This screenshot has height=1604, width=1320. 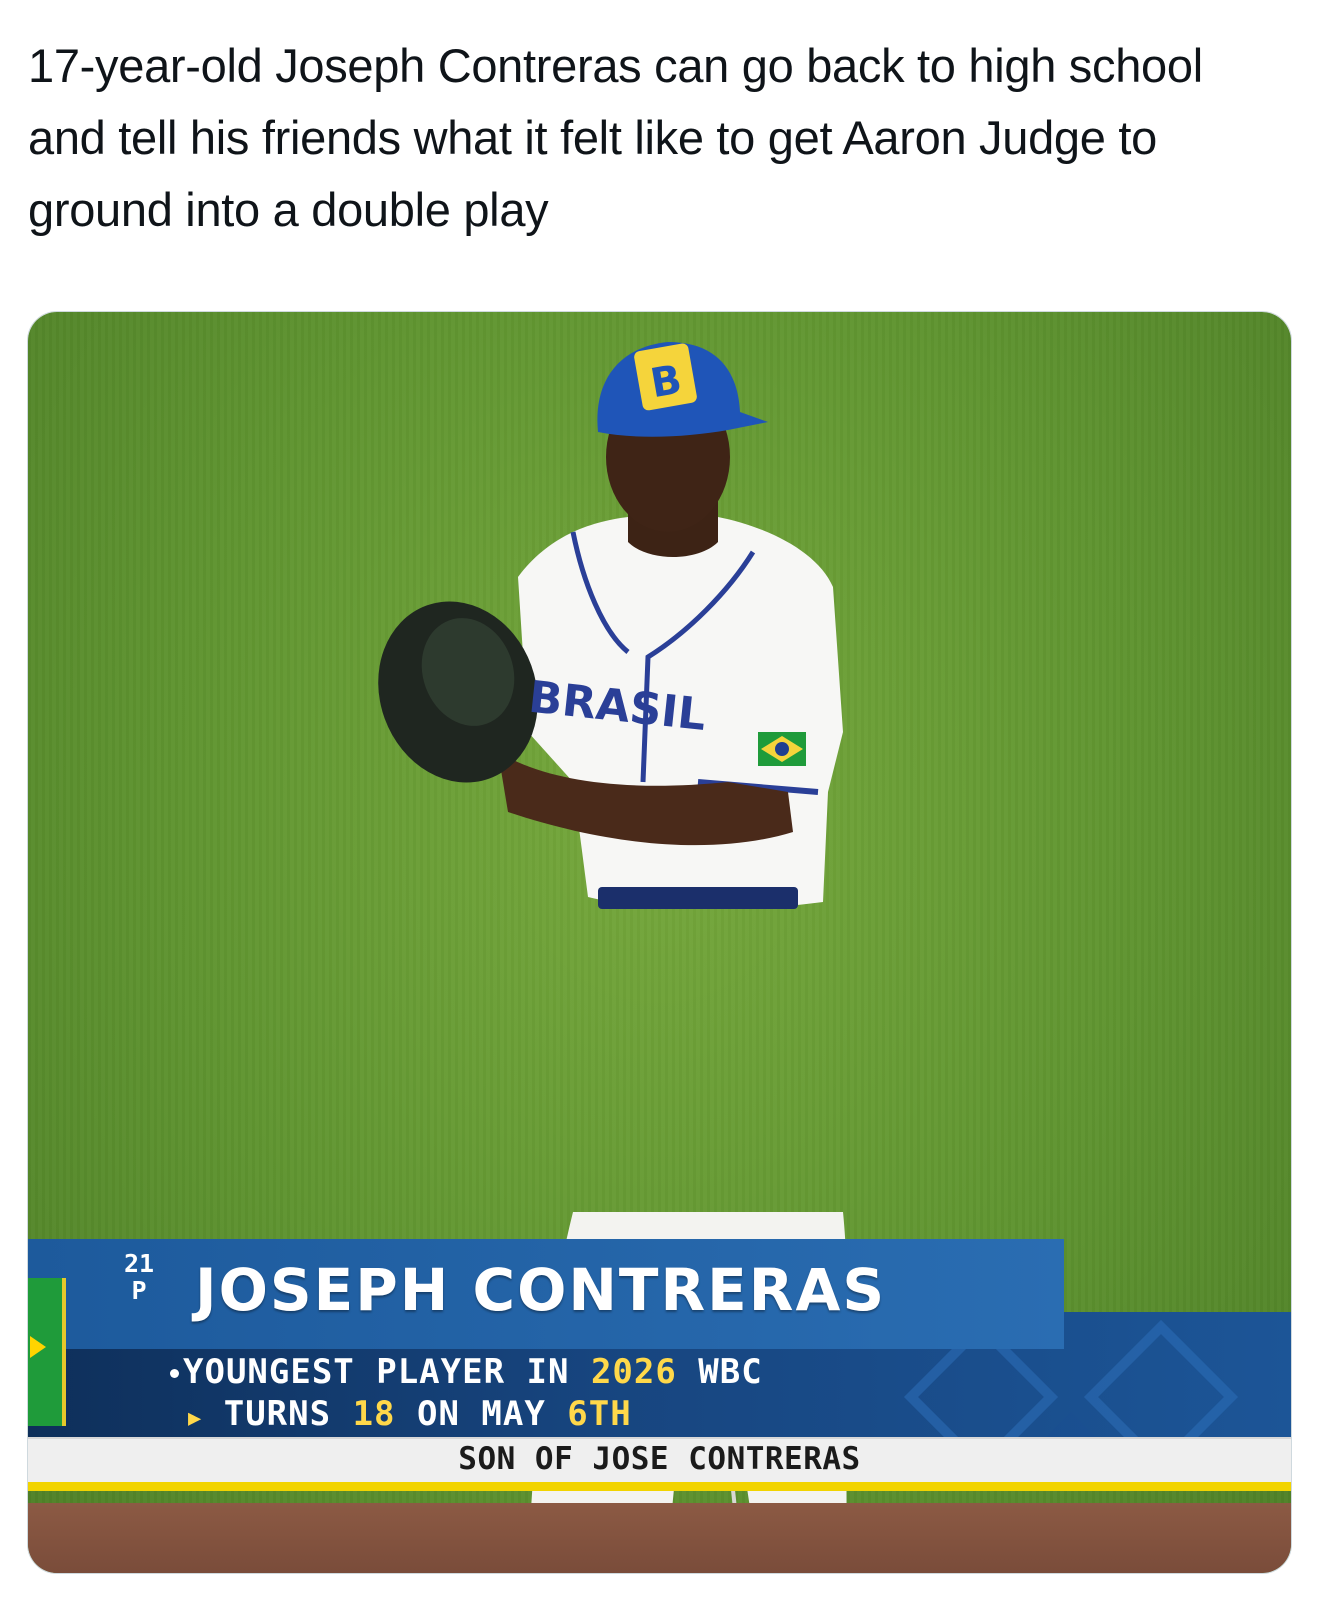 I want to click on info-line1-year: 2026, so click(x=633, y=1372).